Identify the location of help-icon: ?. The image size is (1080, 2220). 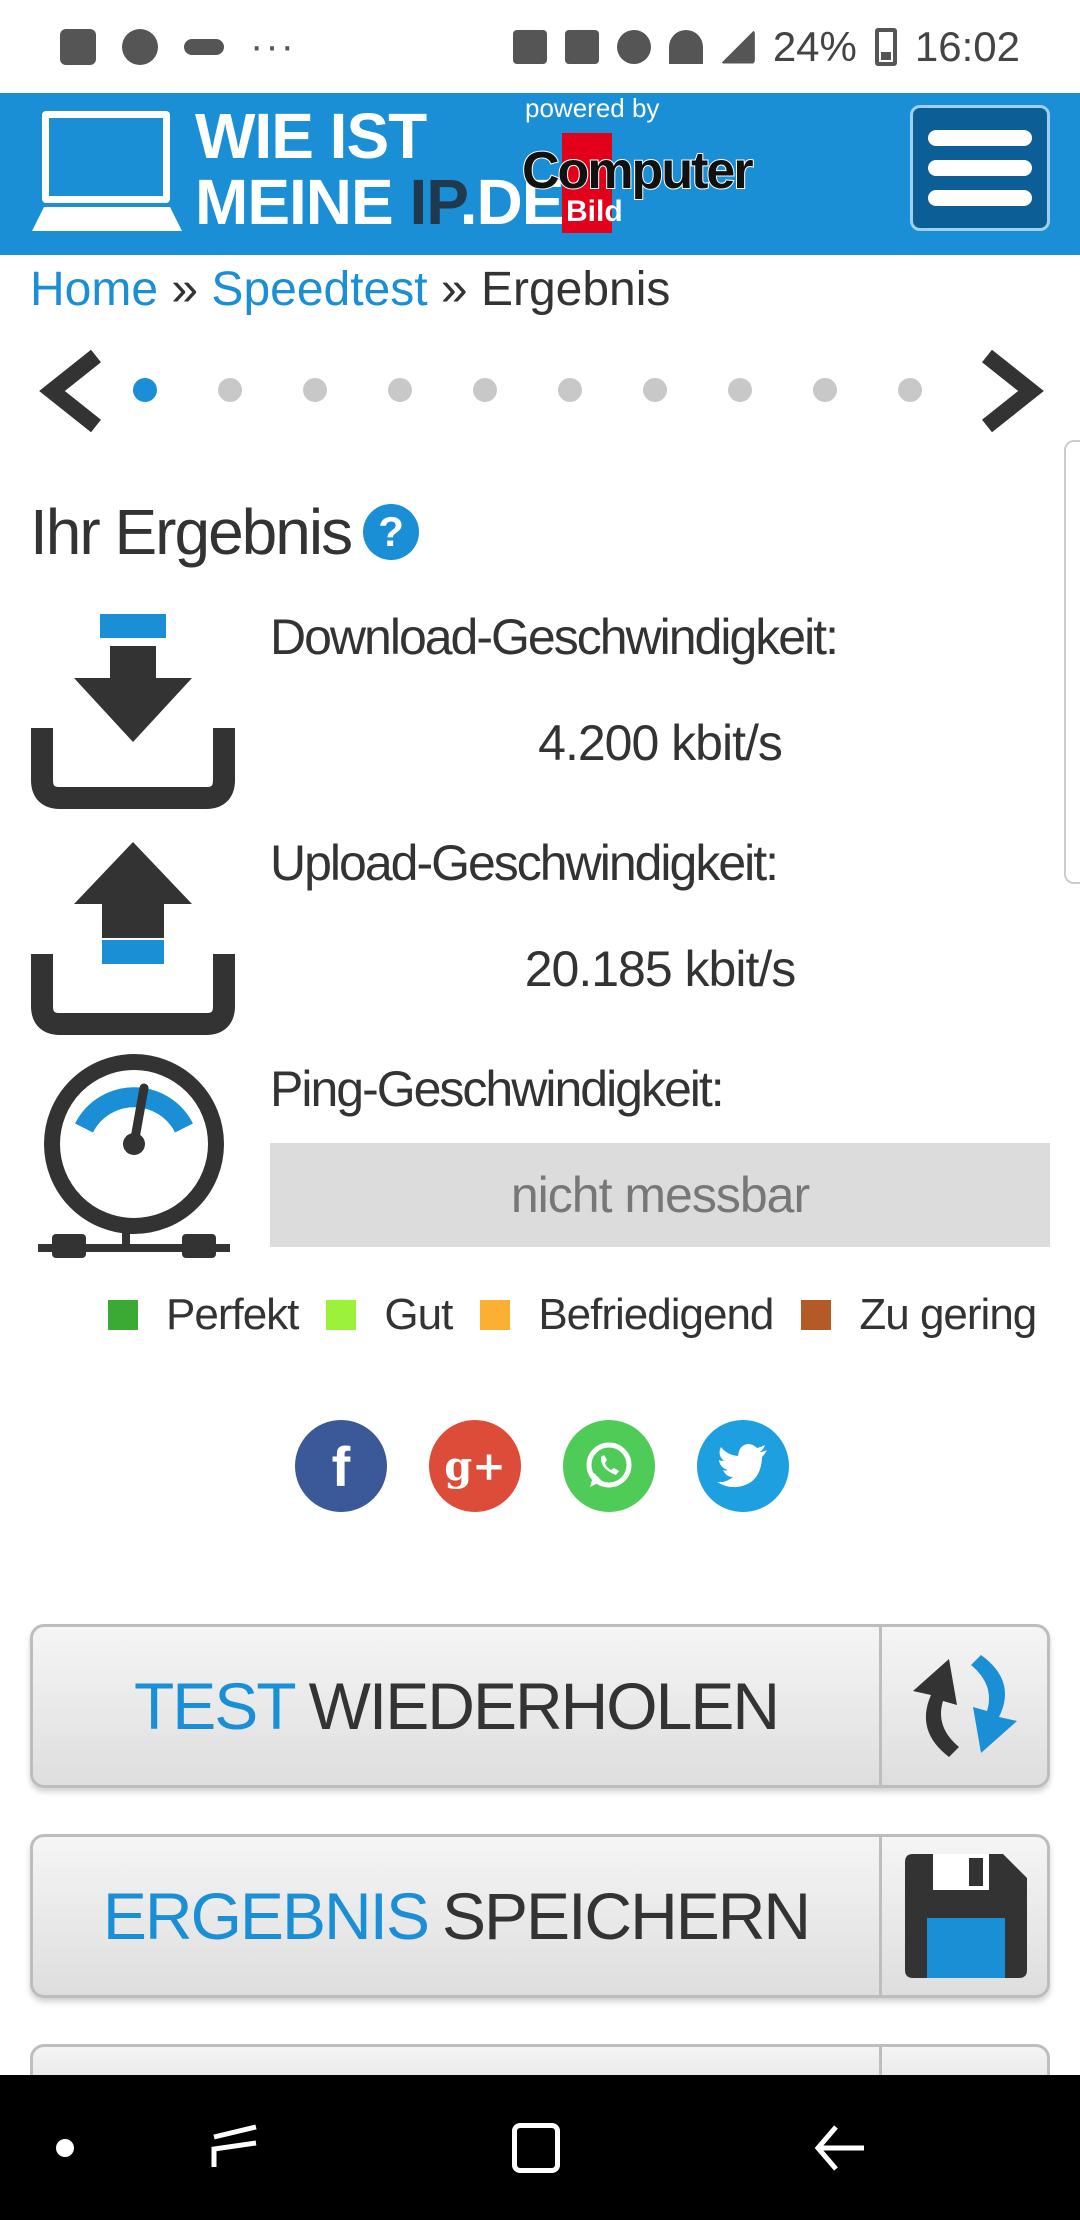
(391, 532).